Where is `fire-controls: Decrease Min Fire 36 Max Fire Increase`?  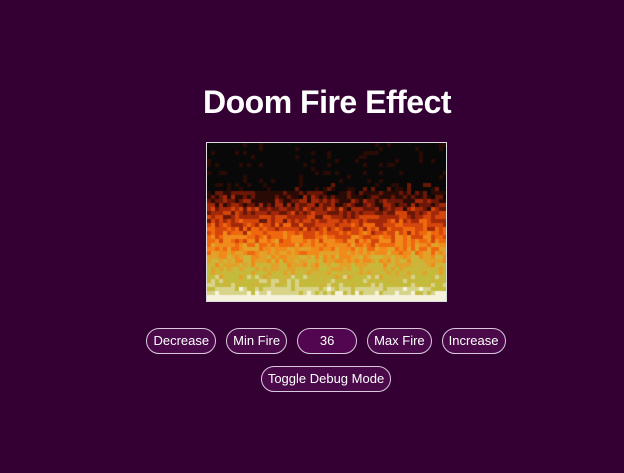 fire-controls: Decrease Min Fire 36 Max Fire Increase is located at coordinates (312, 341).